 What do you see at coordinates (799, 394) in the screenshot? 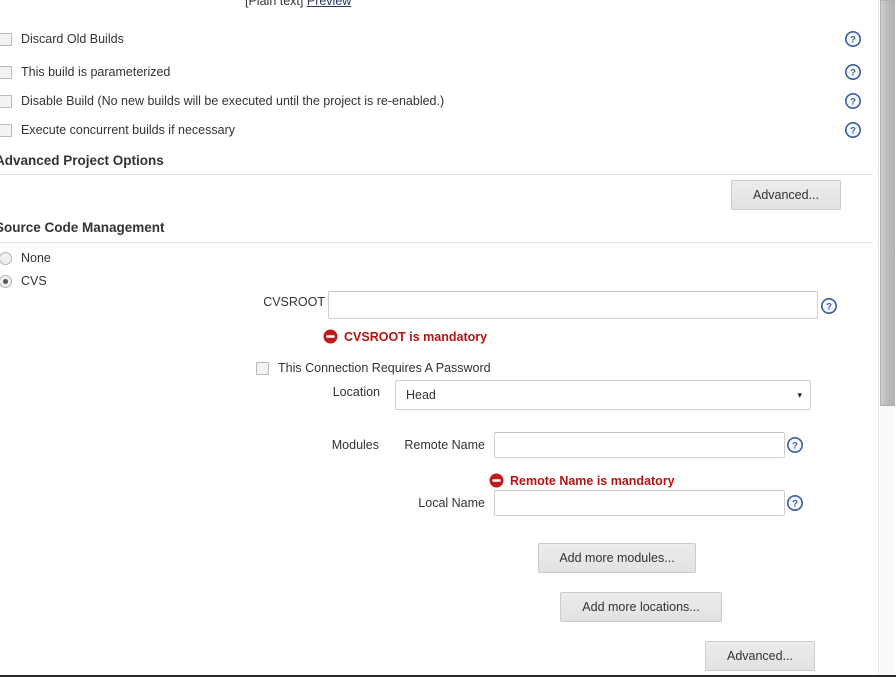
I see `chevron-down-icon: ▾` at bounding box center [799, 394].